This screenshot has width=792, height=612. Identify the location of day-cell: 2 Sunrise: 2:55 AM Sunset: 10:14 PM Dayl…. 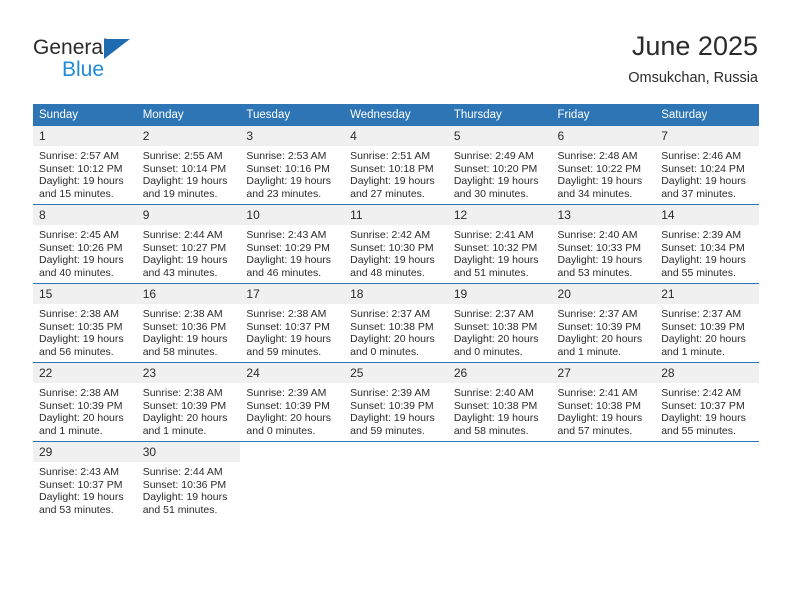
(188, 165).